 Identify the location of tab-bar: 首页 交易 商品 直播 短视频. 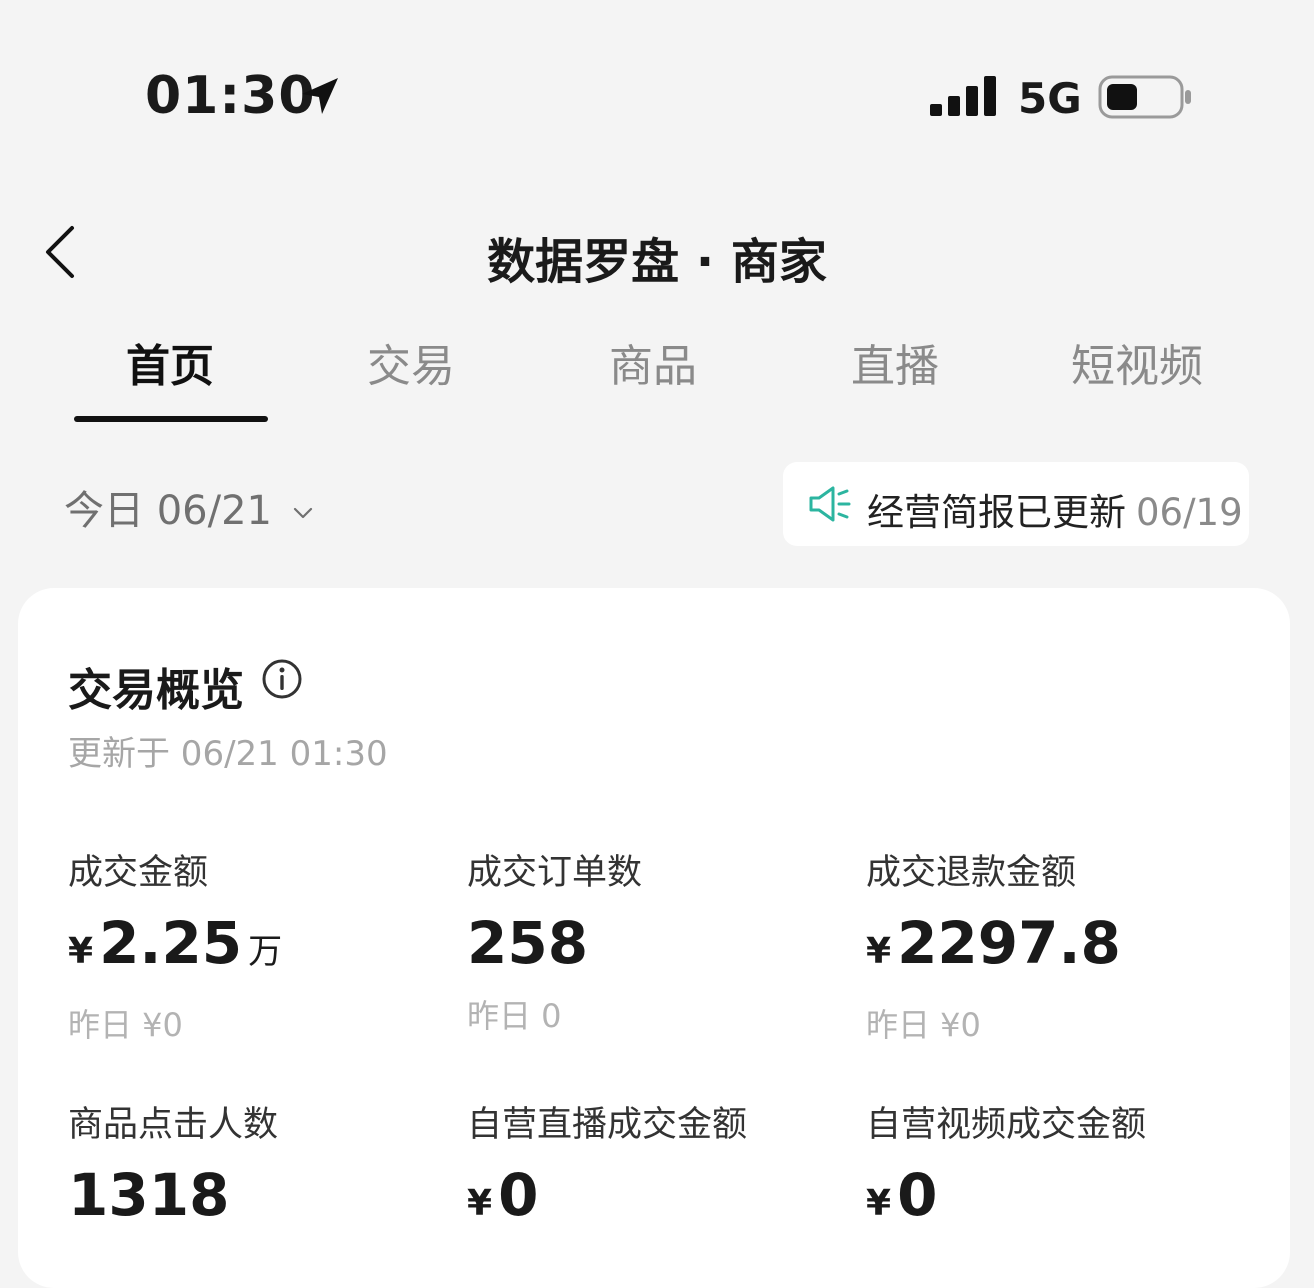
(657, 375).